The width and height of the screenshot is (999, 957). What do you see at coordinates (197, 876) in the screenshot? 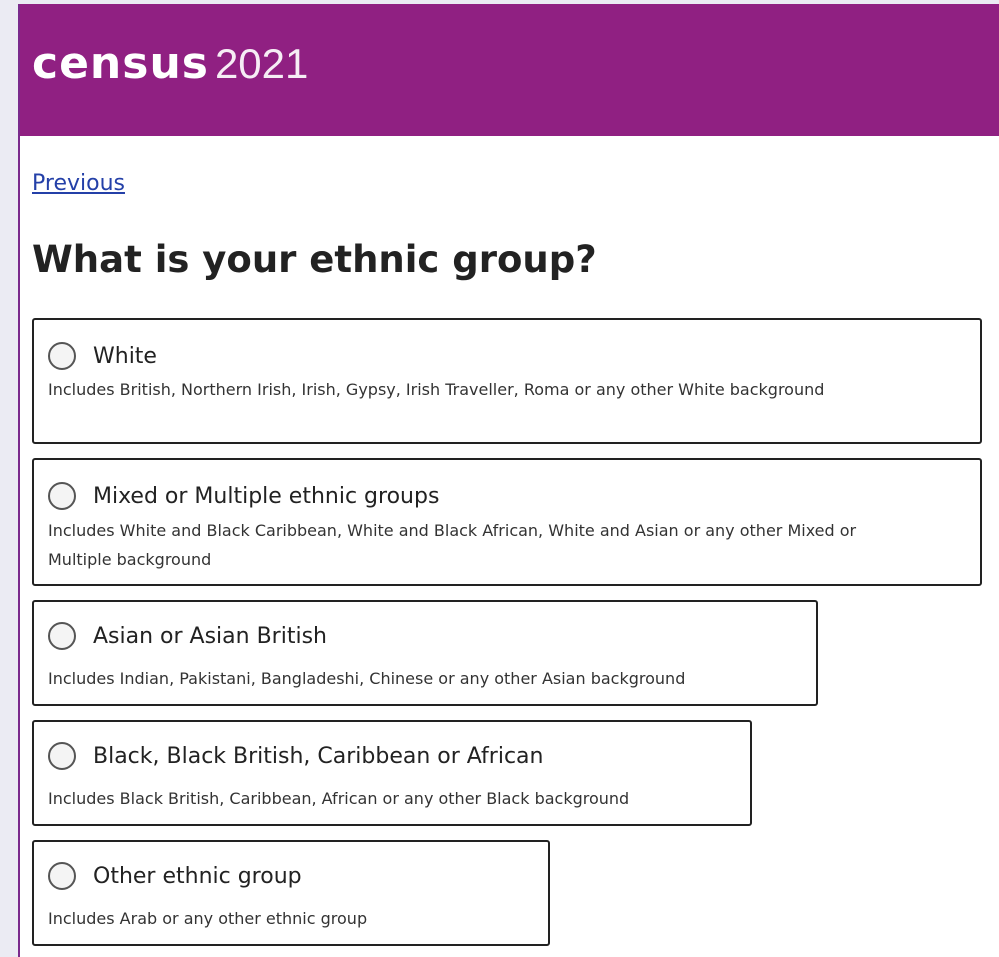
I see `option-label: Other ethnic group` at bounding box center [197, 876].